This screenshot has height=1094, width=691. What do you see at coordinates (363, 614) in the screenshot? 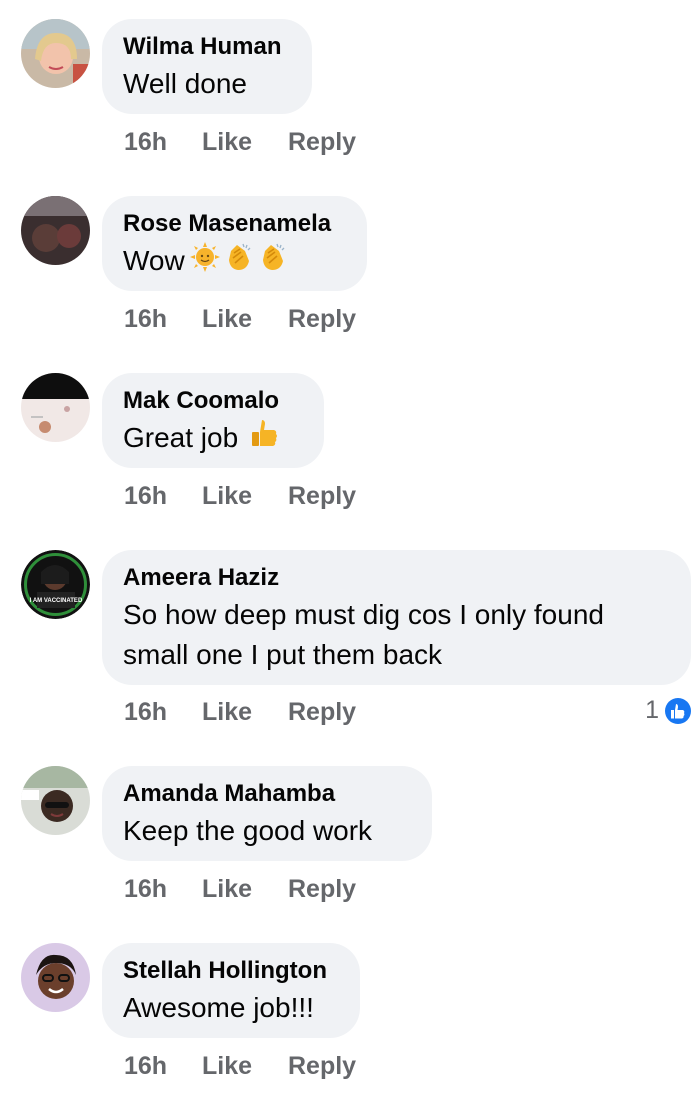
I see `comment-text-line: So how deep must dig cos I only found` at bounding box center [363, 614].